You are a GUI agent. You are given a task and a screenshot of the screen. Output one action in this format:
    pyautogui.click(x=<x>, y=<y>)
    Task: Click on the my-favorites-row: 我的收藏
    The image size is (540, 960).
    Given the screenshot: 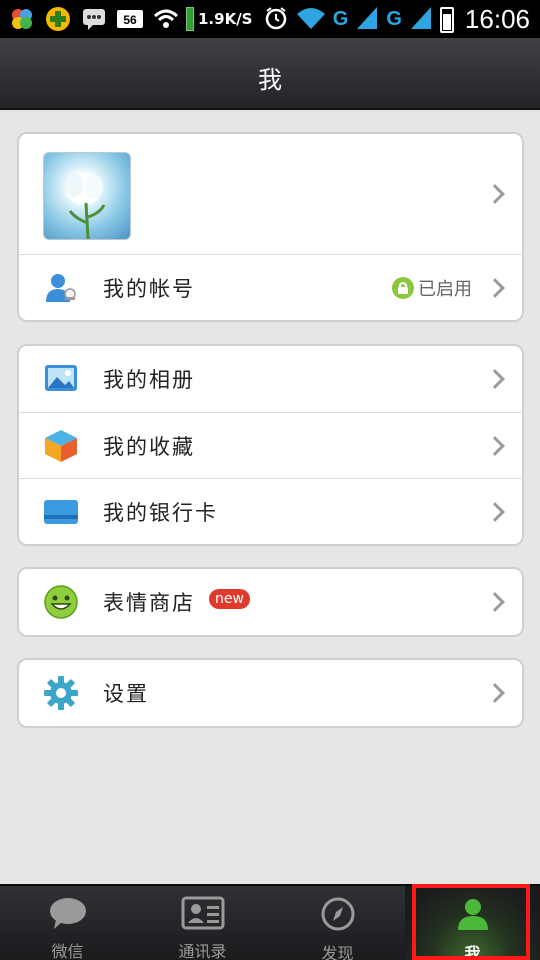 What is the action you would take?
    pyautogui.click(x=270, y=445)
    